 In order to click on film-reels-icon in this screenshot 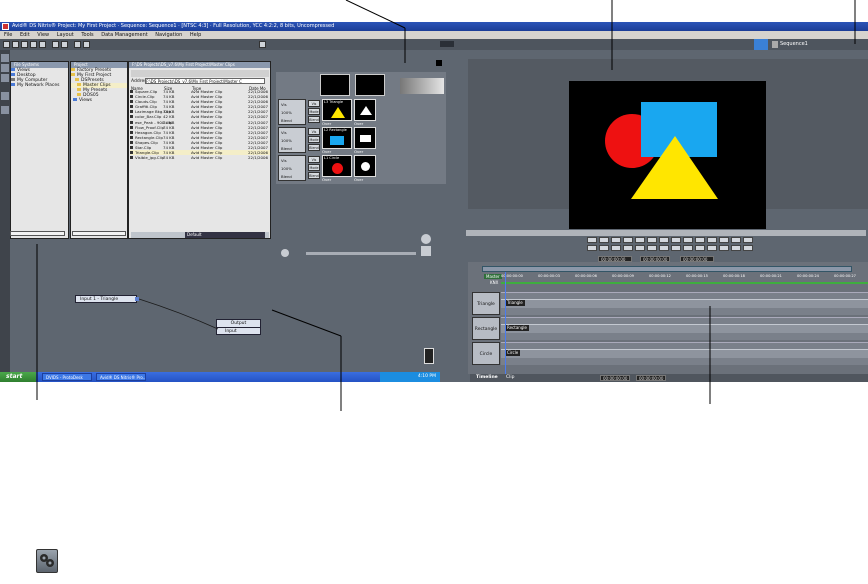, I will do `click(47, 560)`.